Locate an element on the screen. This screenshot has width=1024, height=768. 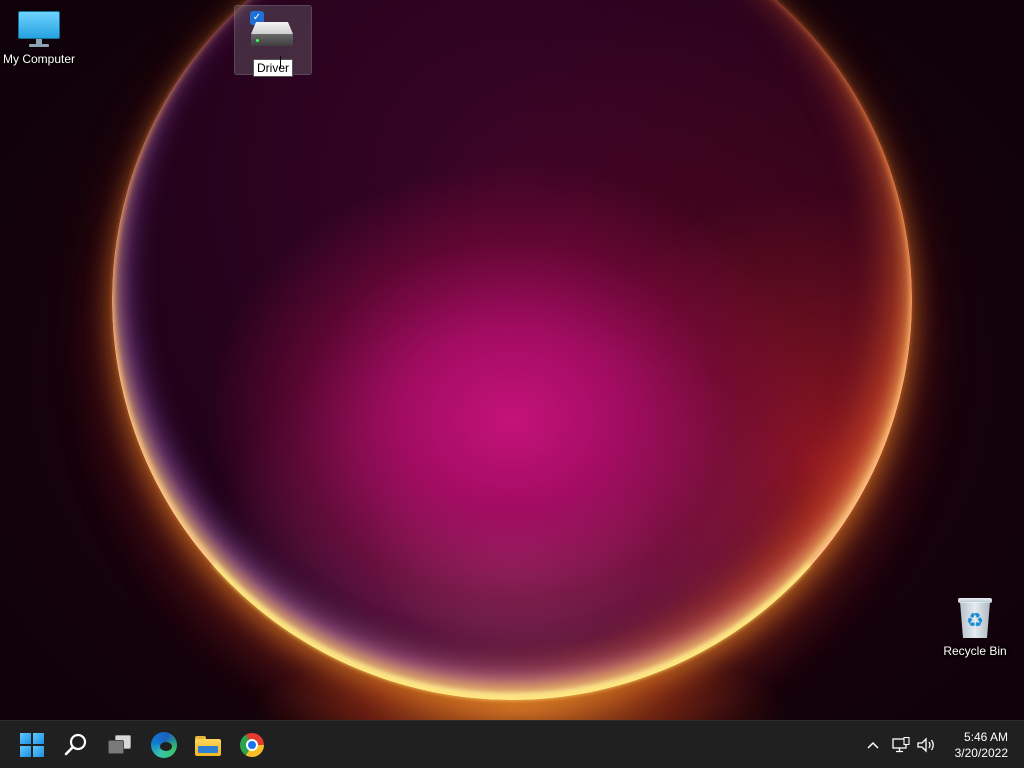
chrome-button is located at coordinates (252, 745).